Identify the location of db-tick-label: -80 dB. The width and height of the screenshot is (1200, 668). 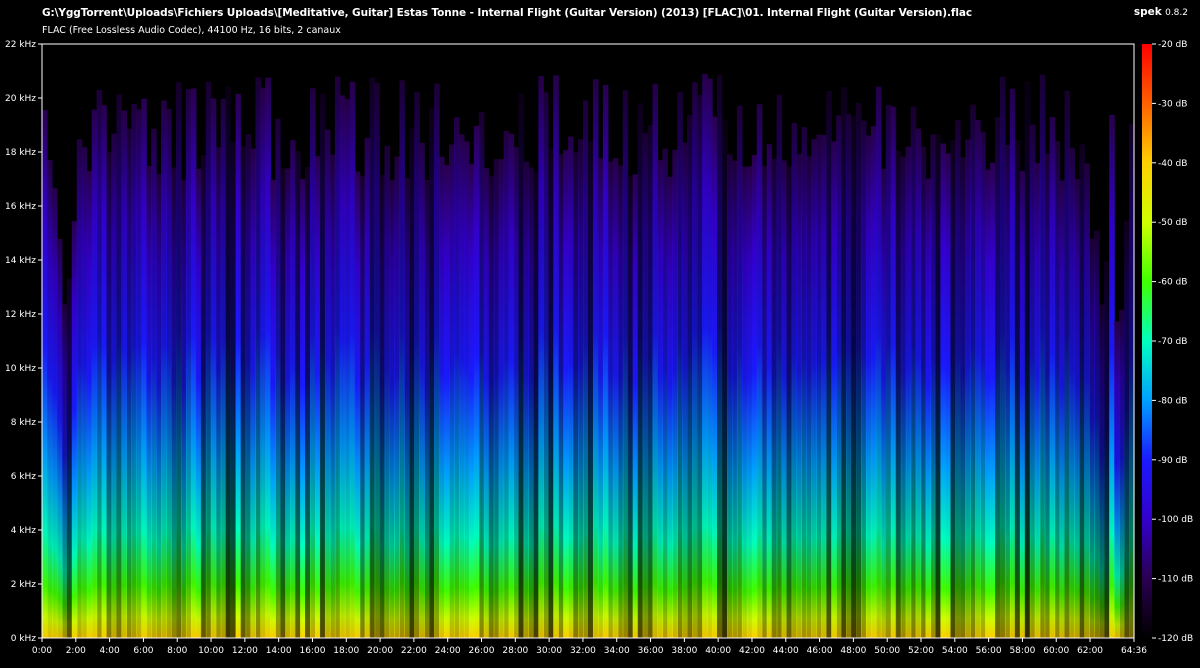
(1172, 401).